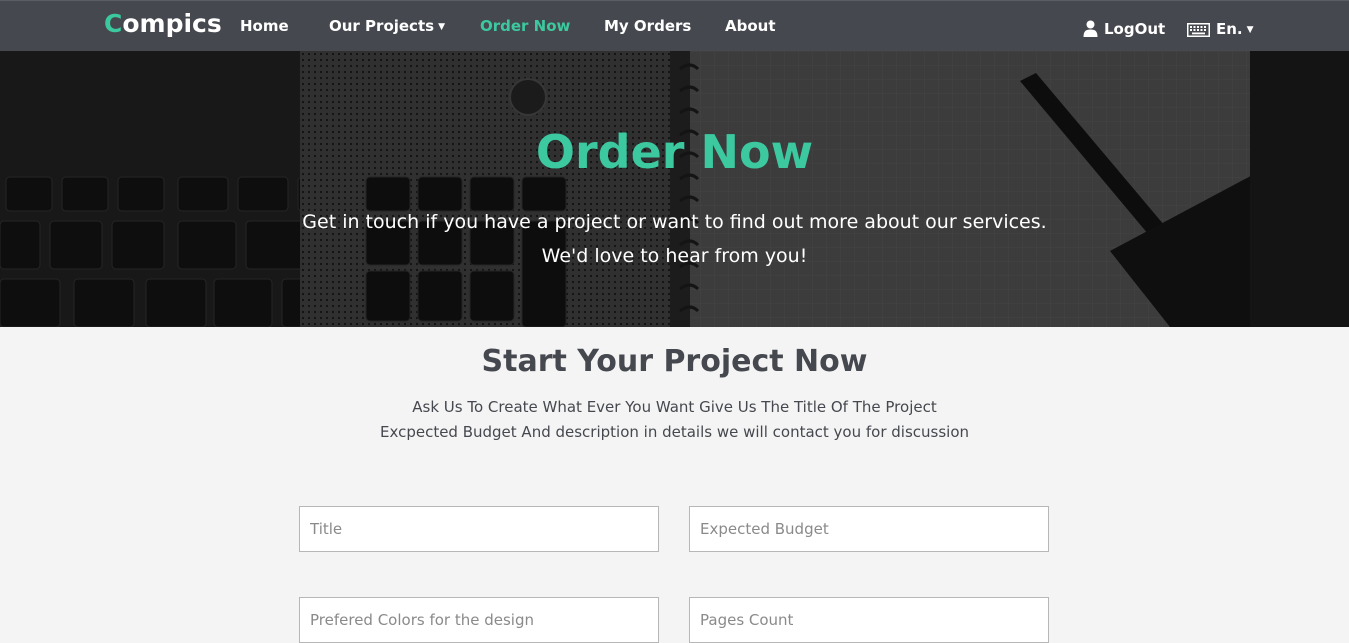  Describe the element at coordinates (1198, 30) in the screenshot. I see `keyboard-icon` at that location.